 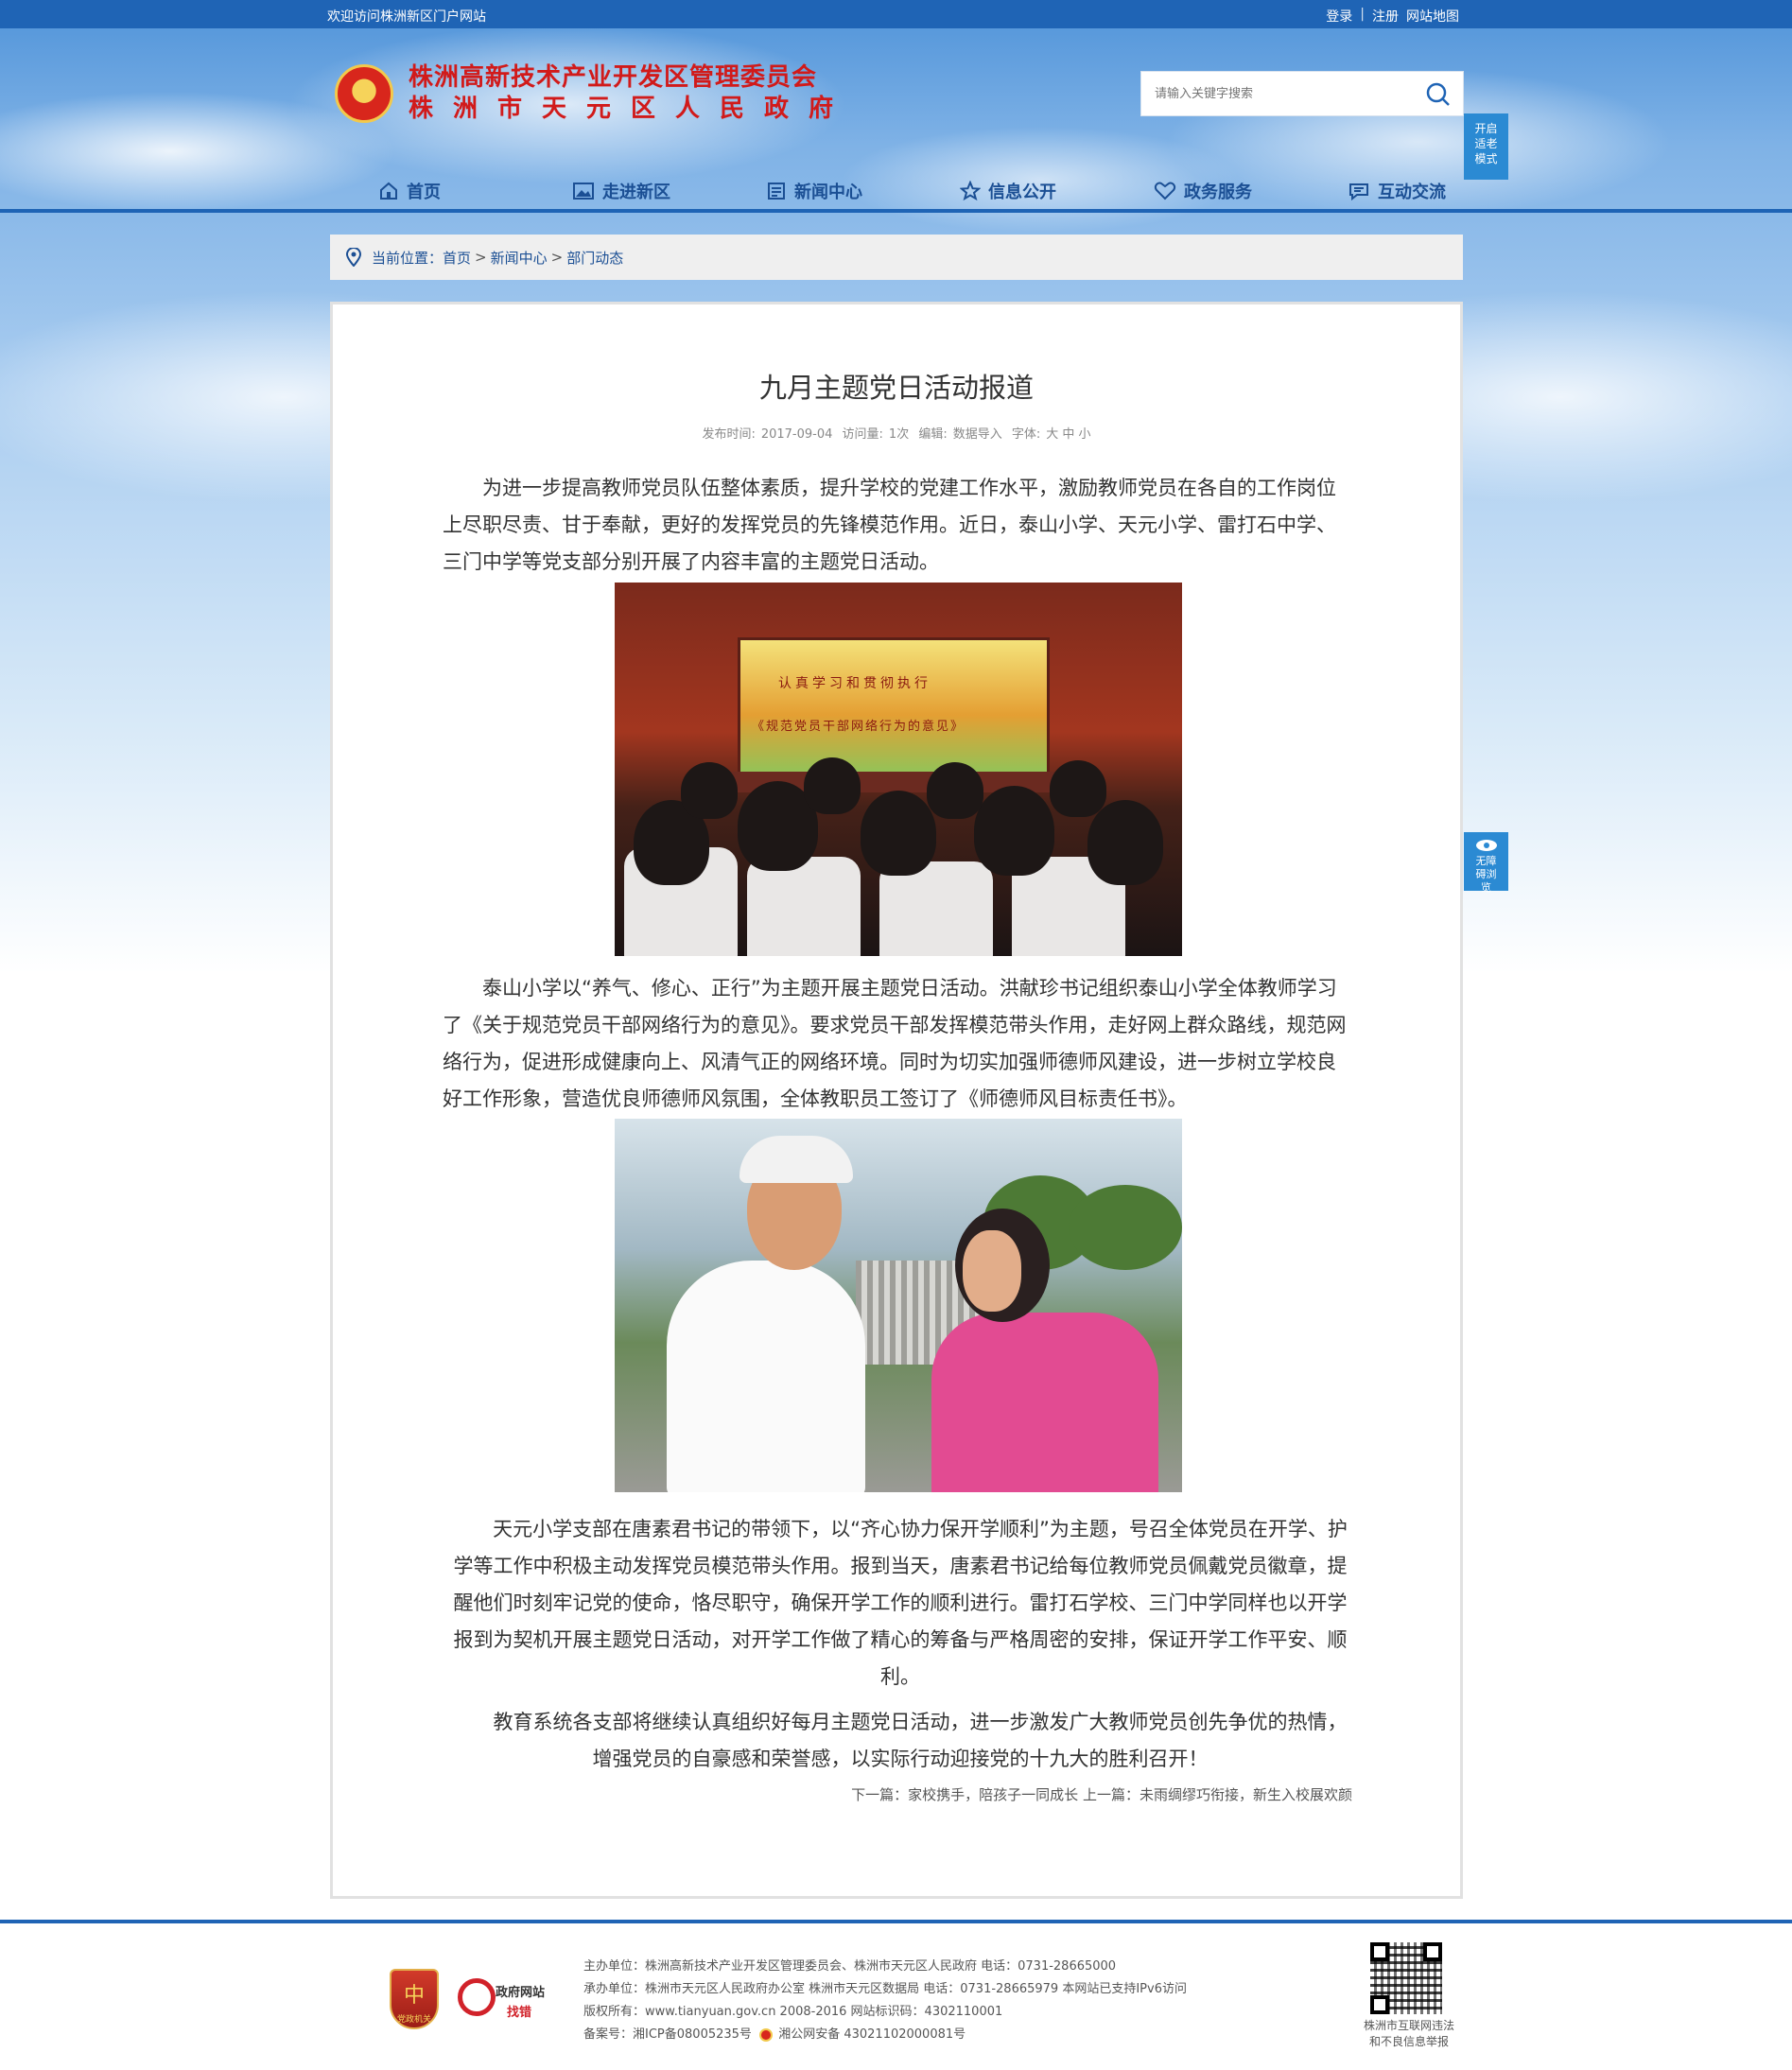 I want to click on nav-item-info: 信息公开, so click(x=1057, y=191).